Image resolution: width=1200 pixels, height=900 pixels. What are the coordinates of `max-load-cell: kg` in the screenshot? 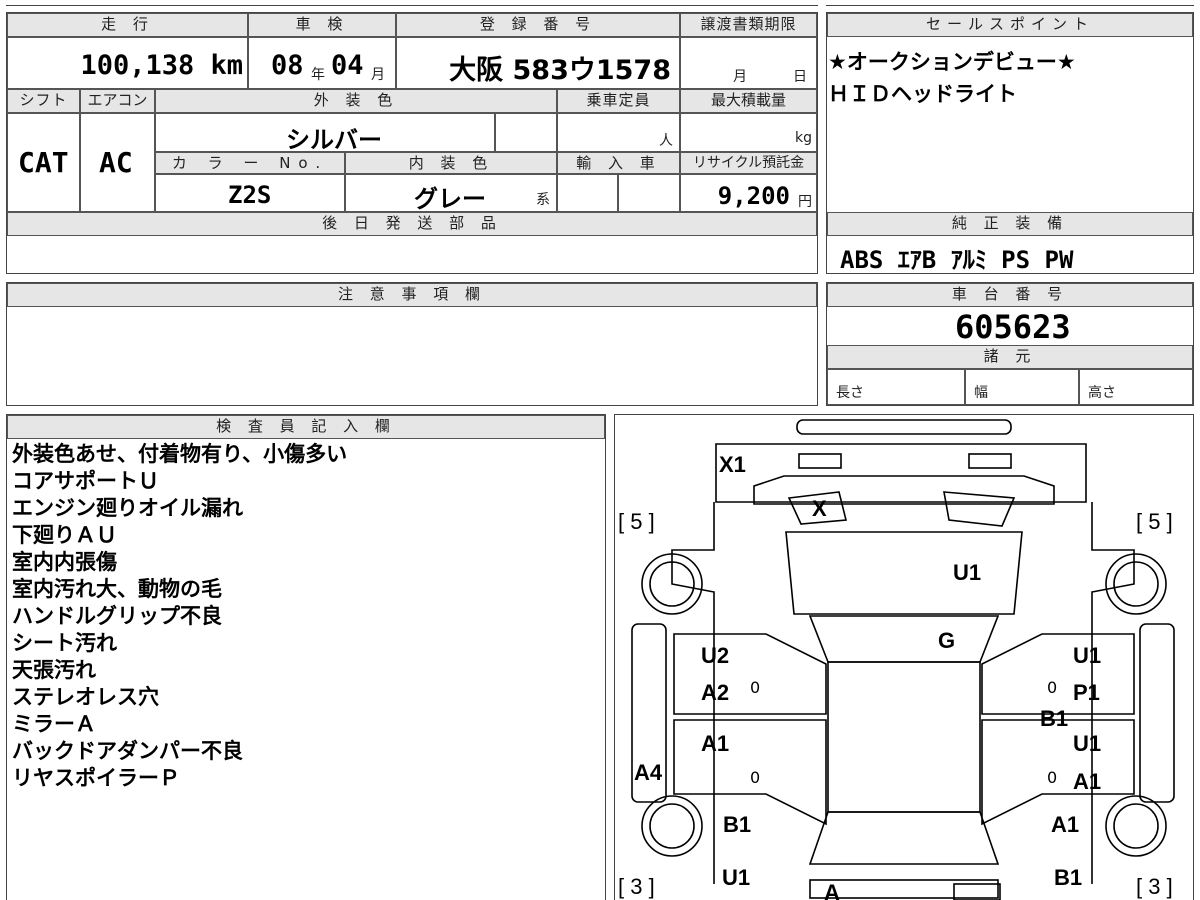 It's located at (748, 132).